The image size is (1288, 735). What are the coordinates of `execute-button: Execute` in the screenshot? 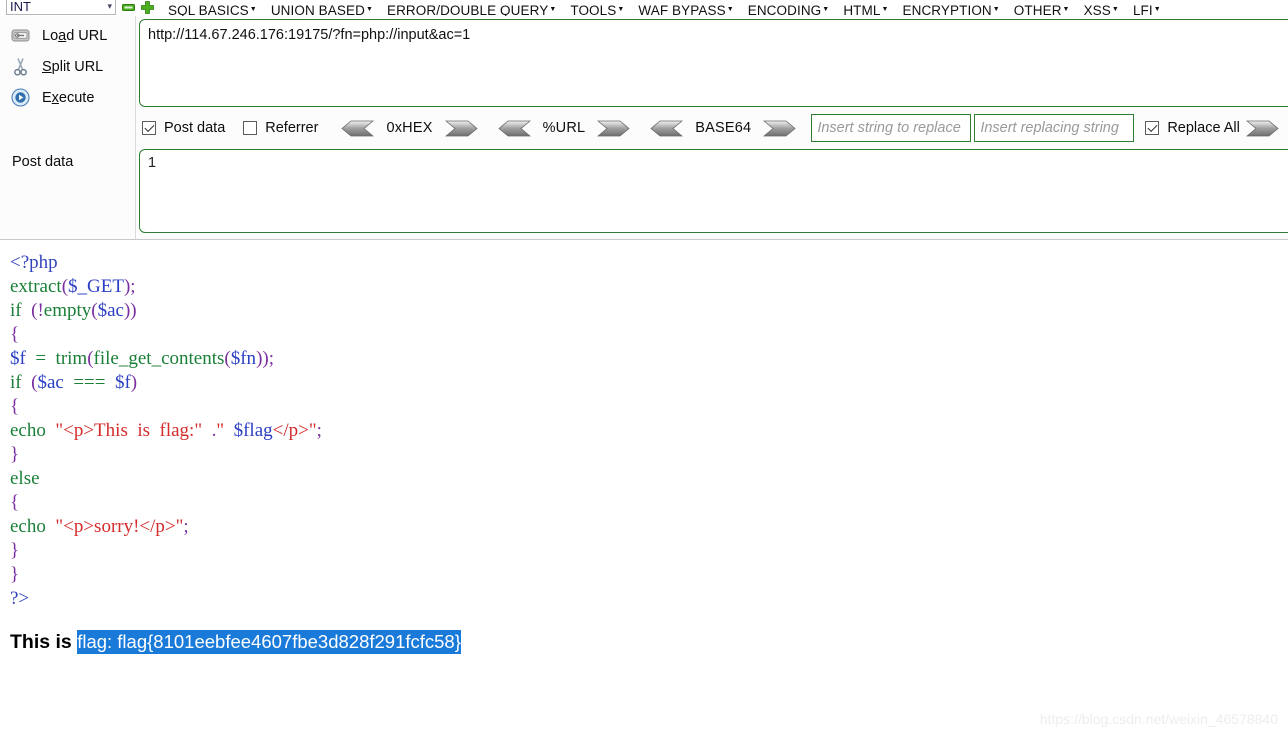 It's located at (67, 97).